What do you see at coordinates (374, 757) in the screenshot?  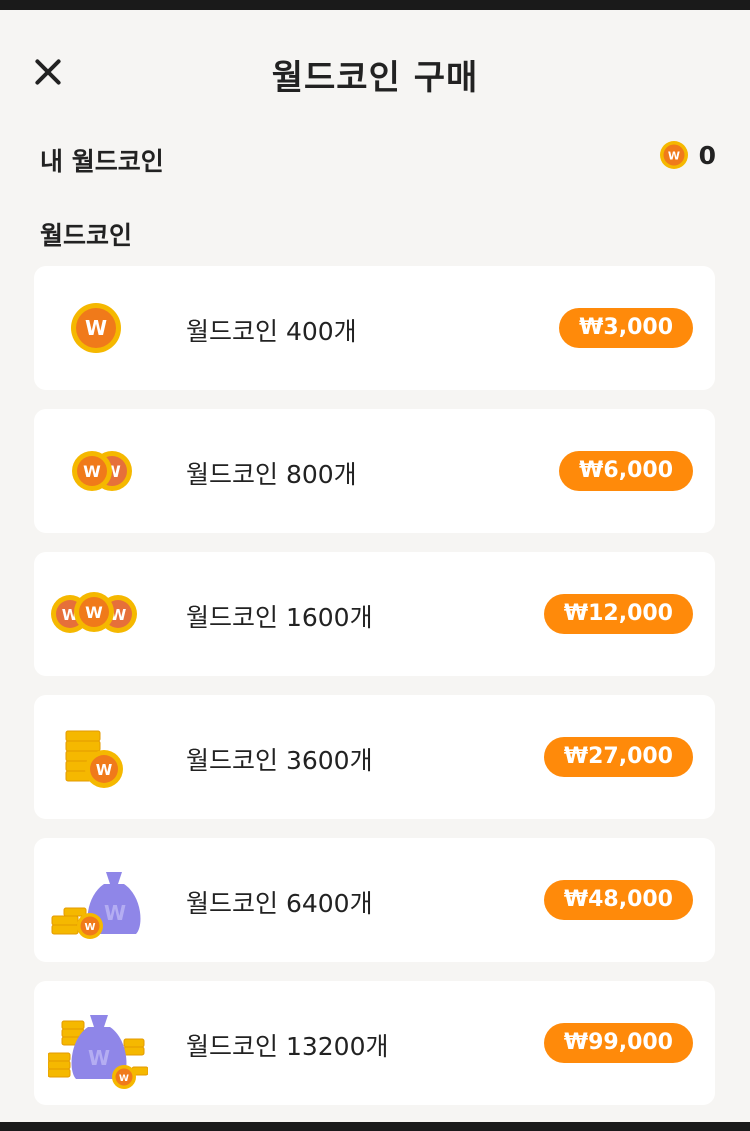 I see `product-card-3600: W 월드코인 3600개 ₩27,000` at bounding box center [374, 757].